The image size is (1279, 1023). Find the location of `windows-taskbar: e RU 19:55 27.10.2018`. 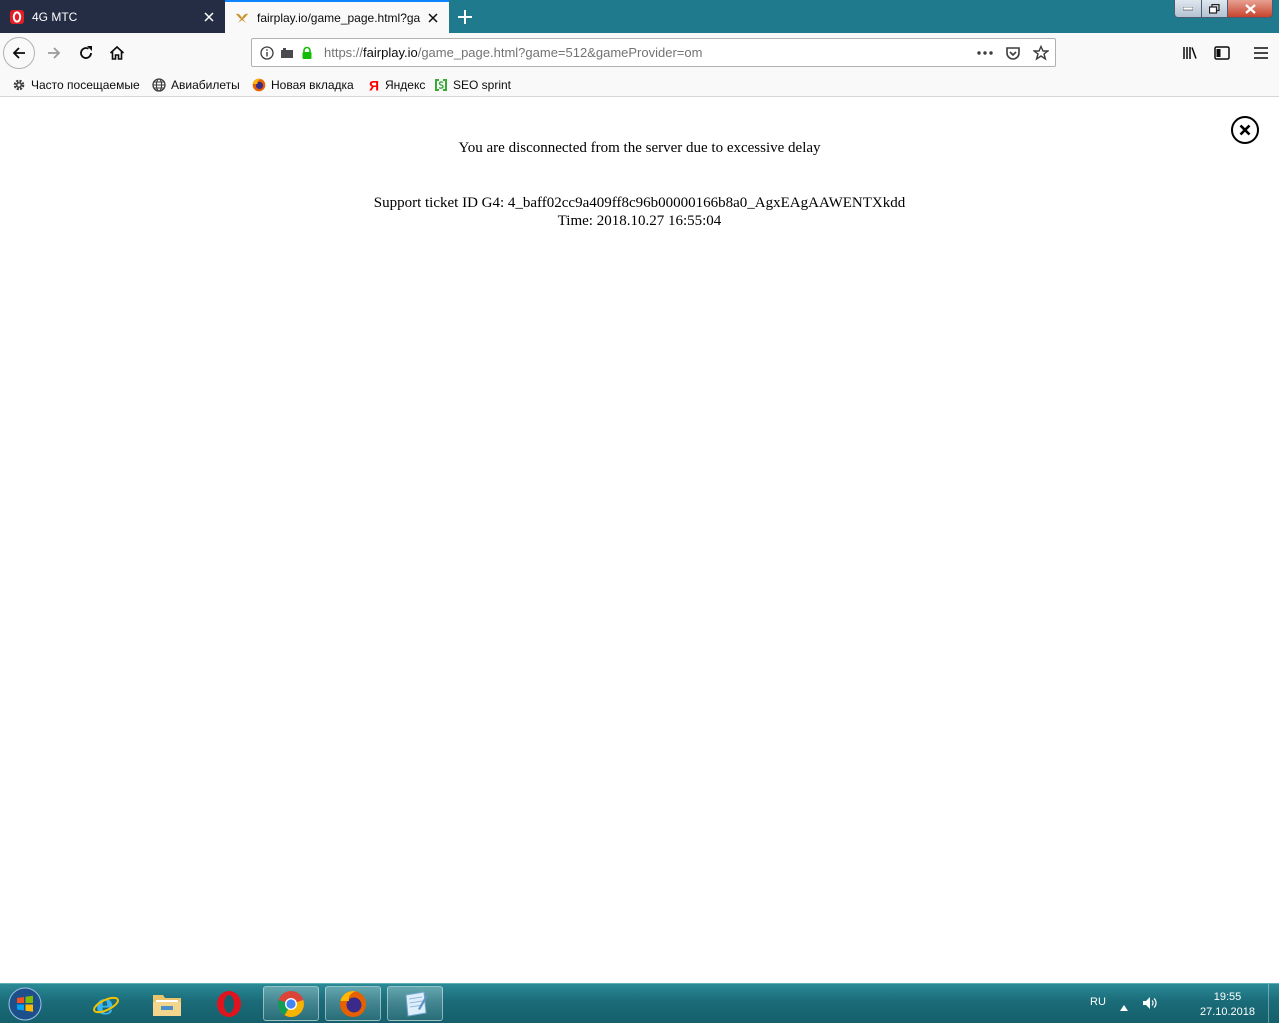

windows-taskbar: e RU 19:55 27.10.2018 is located at coordinates (639, 1003).